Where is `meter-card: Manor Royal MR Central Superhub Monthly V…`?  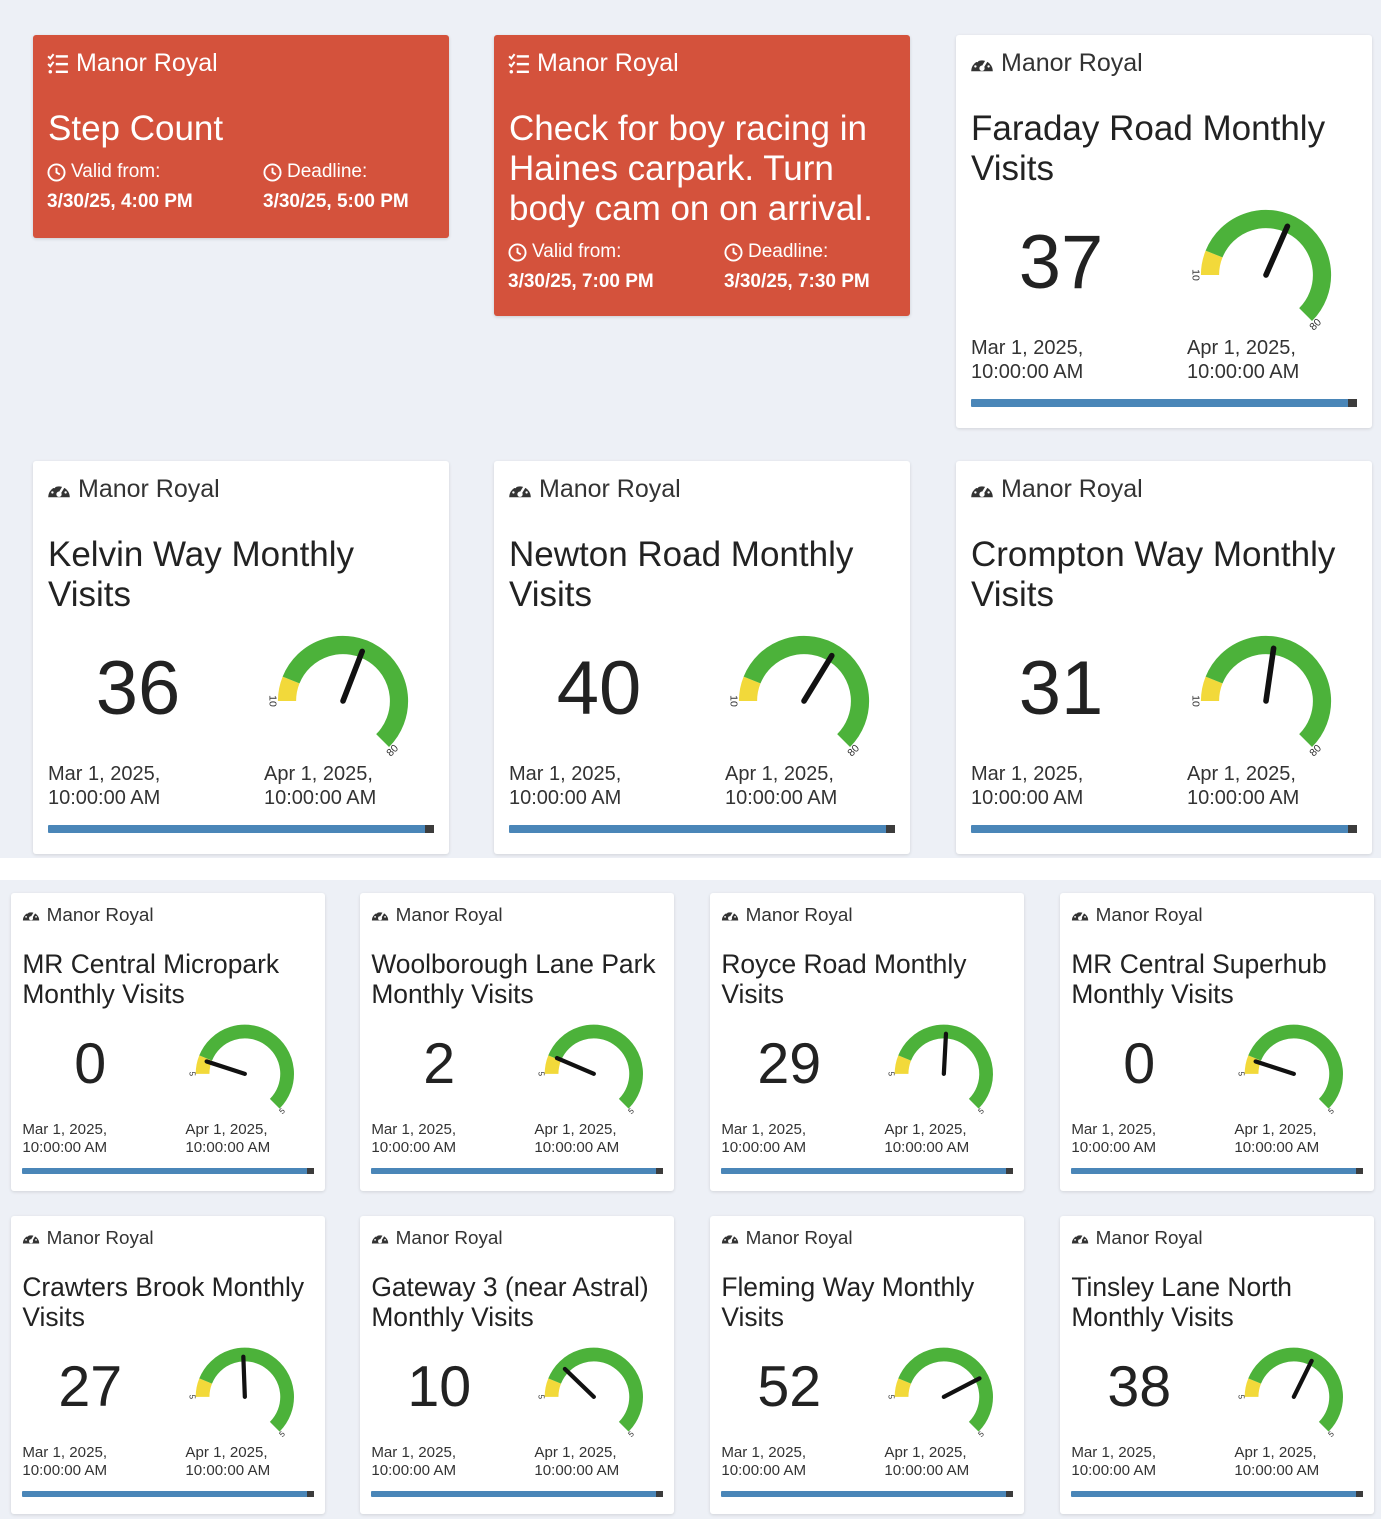 meter-card: Manor Royal MR Central Superhub Monthly V… is located at coordinates (1217, 1042).